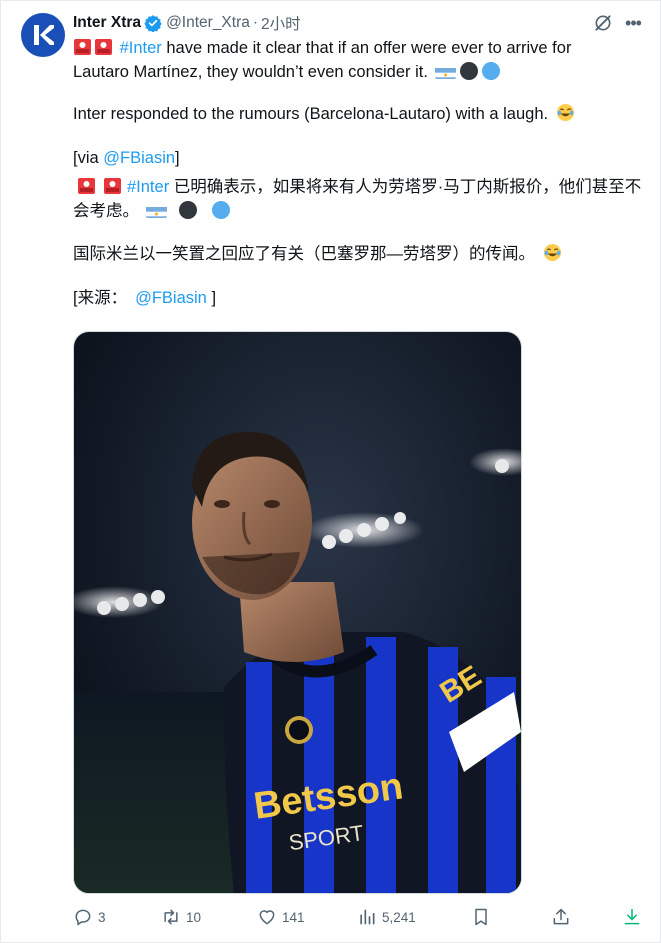 Image resolution: width=661 pixels, height=943 pixels. What do you see at coordinates (181, 917) in the screenshot?
I see `repost-button: 10` at bounding box center [181, 917].